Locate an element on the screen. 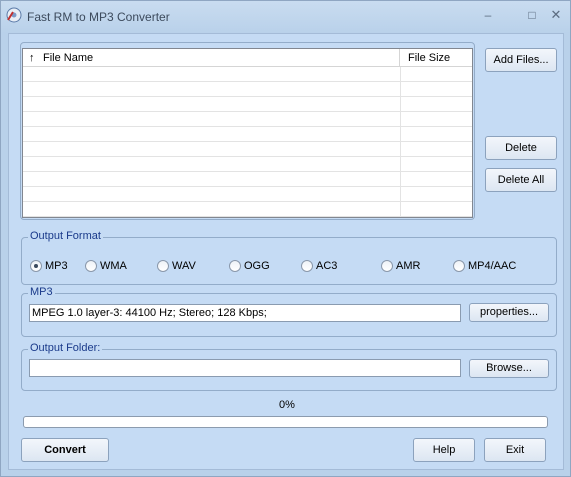 The height and width of the screenshot is (477, 571). title-bar: Fast RM to MP3 Converter – □ ✕ is located at coordinates (285, 17).